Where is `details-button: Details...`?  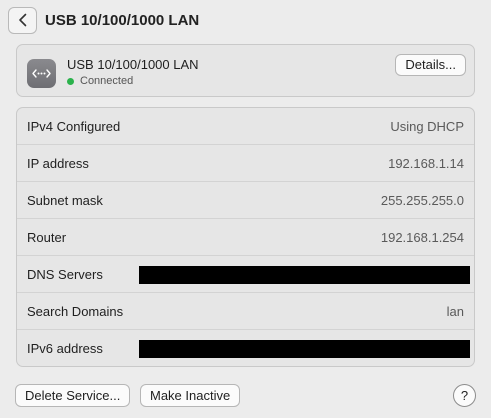
details-button: Details... is located at coordinates (430, 65).